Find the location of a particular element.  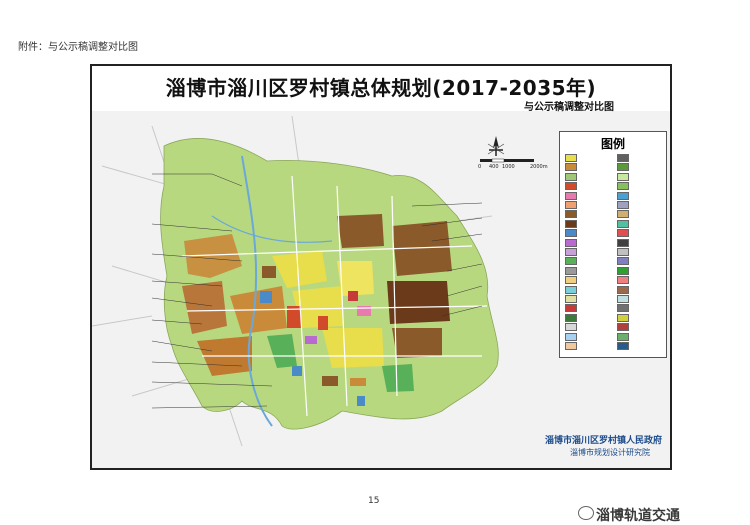

page-number: 15 is located at coordinates (374, 501).